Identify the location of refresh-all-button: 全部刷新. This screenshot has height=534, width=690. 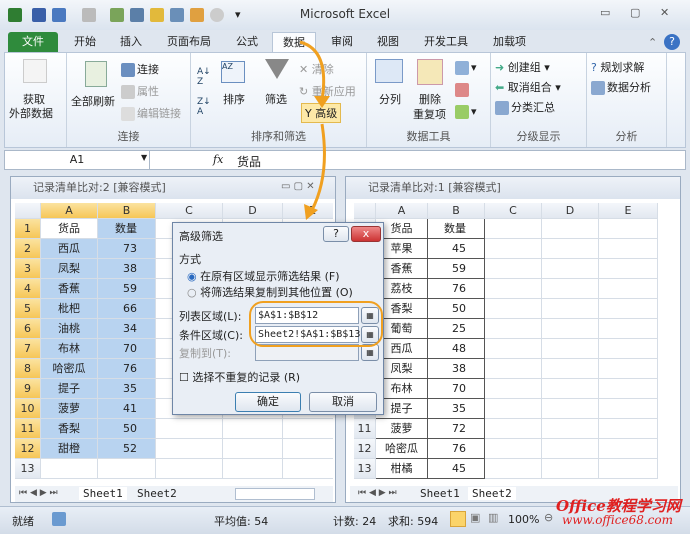
(93, 101).